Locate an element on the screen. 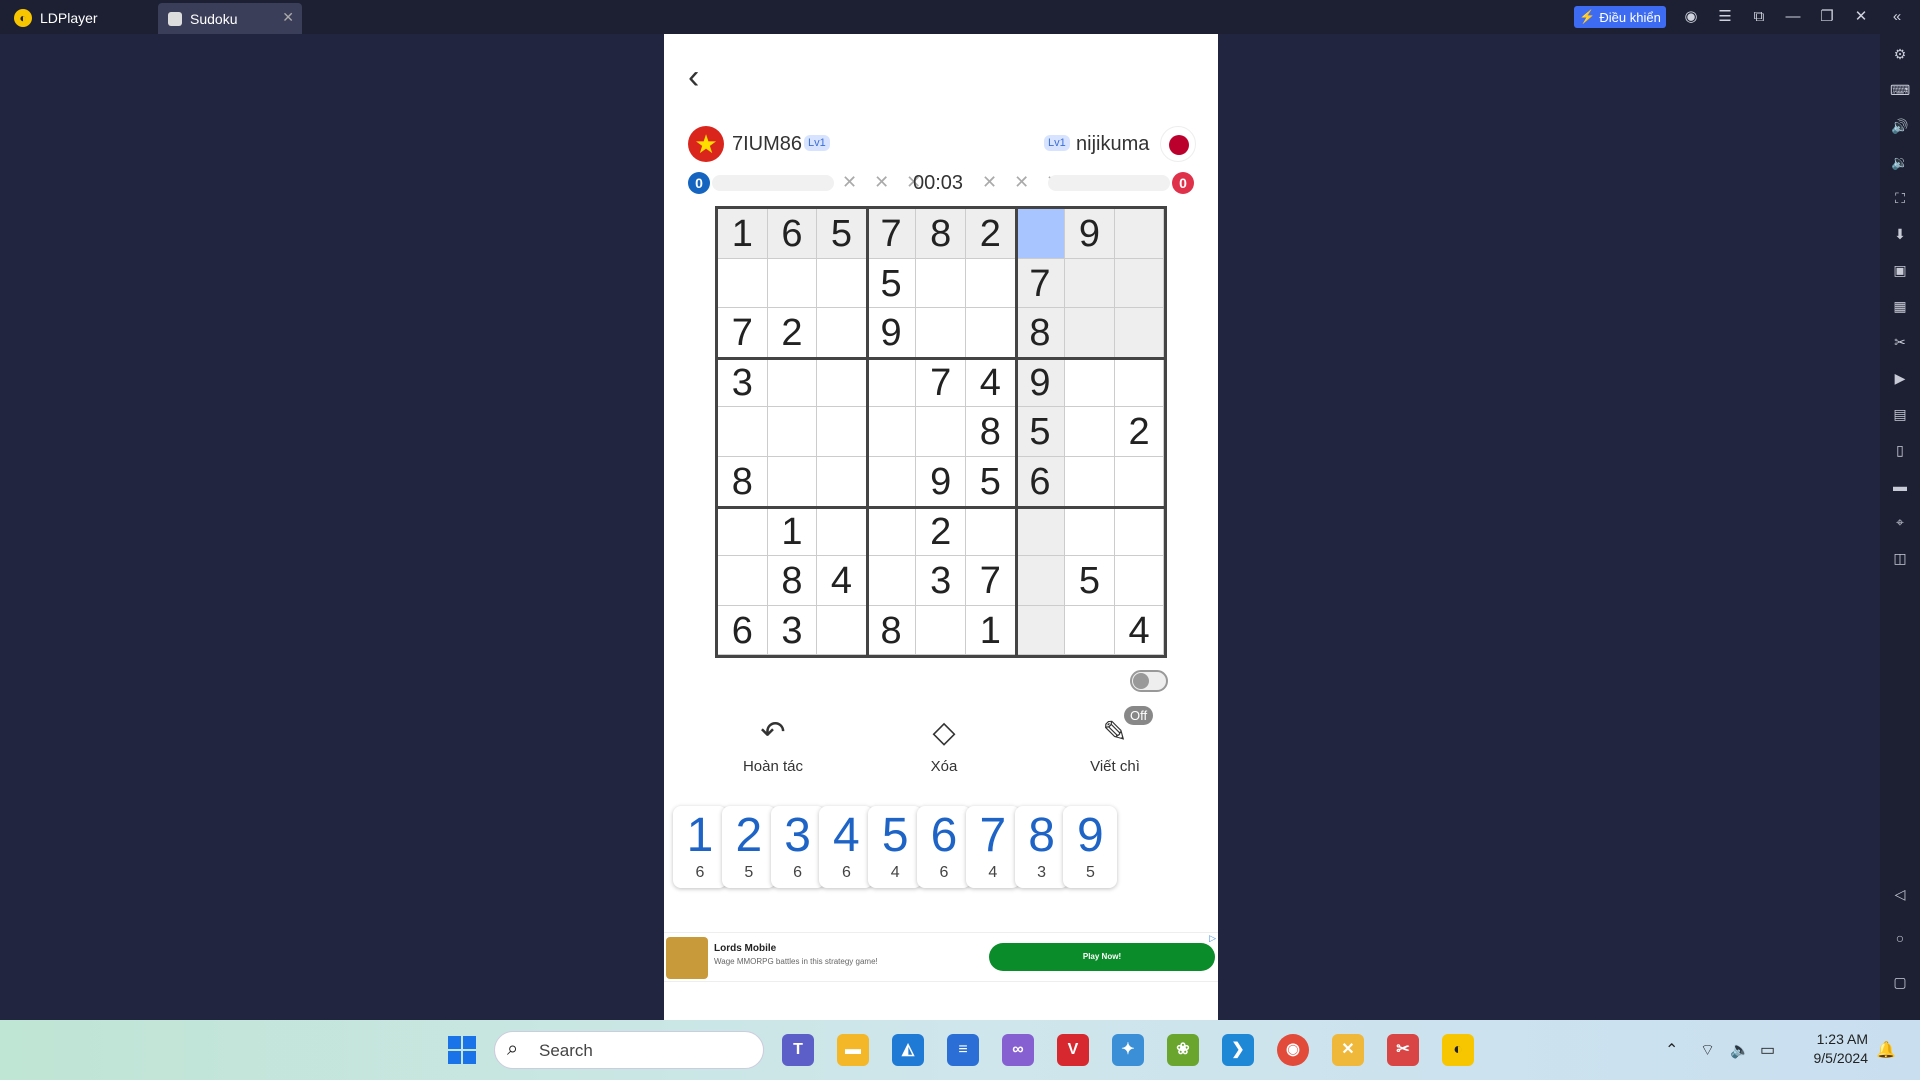  shake-icon: ▯ is located at coordinates (1900, 450).